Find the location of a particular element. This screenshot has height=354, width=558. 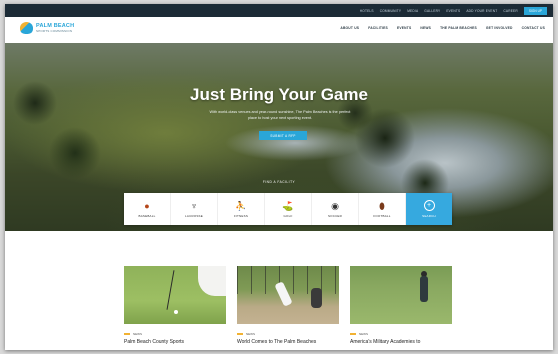

logo-mark-icon is located at coordinates (26, 28).